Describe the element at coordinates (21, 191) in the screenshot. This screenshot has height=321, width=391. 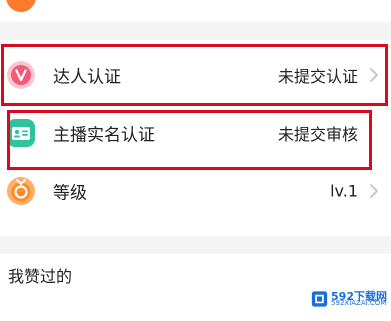
I see `level-medal-icon` at that location.